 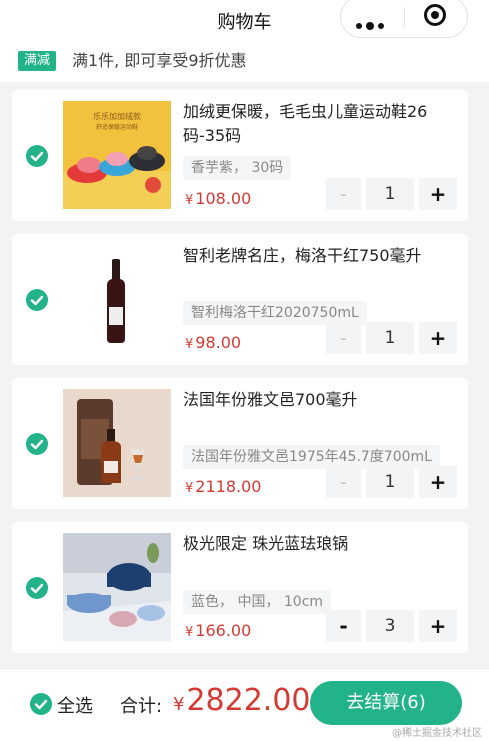 What do you see at coordinates (317, 544) in the screenshot?
I see `product-name: 极光限定 珠光蓝珐琅锅` at bounding box center [317, 544].